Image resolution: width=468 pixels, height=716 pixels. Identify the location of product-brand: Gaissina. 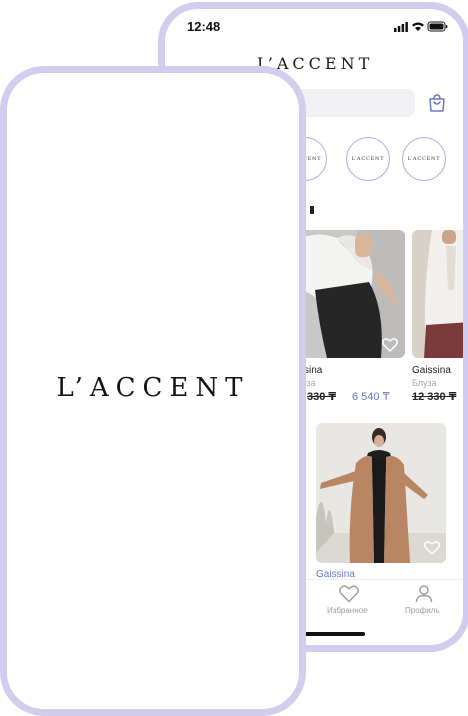
(431, 370).